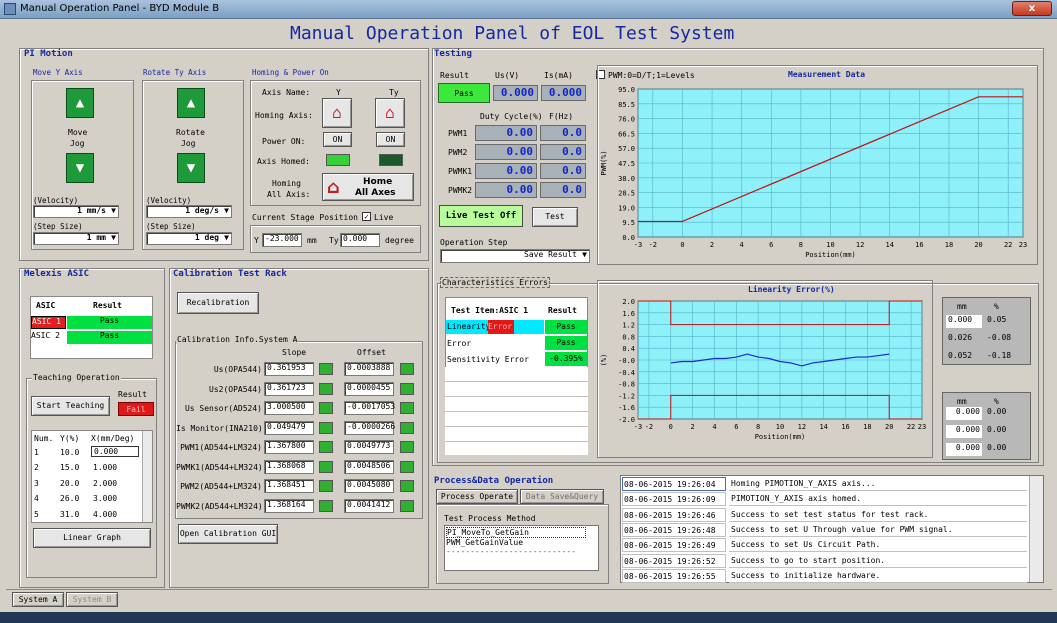 The width and height of the screenshot is (1057, 623). Describe the element at coordinates (70, 438) in the screenshot. I see `teach-h-y: Y(%)` at that location.